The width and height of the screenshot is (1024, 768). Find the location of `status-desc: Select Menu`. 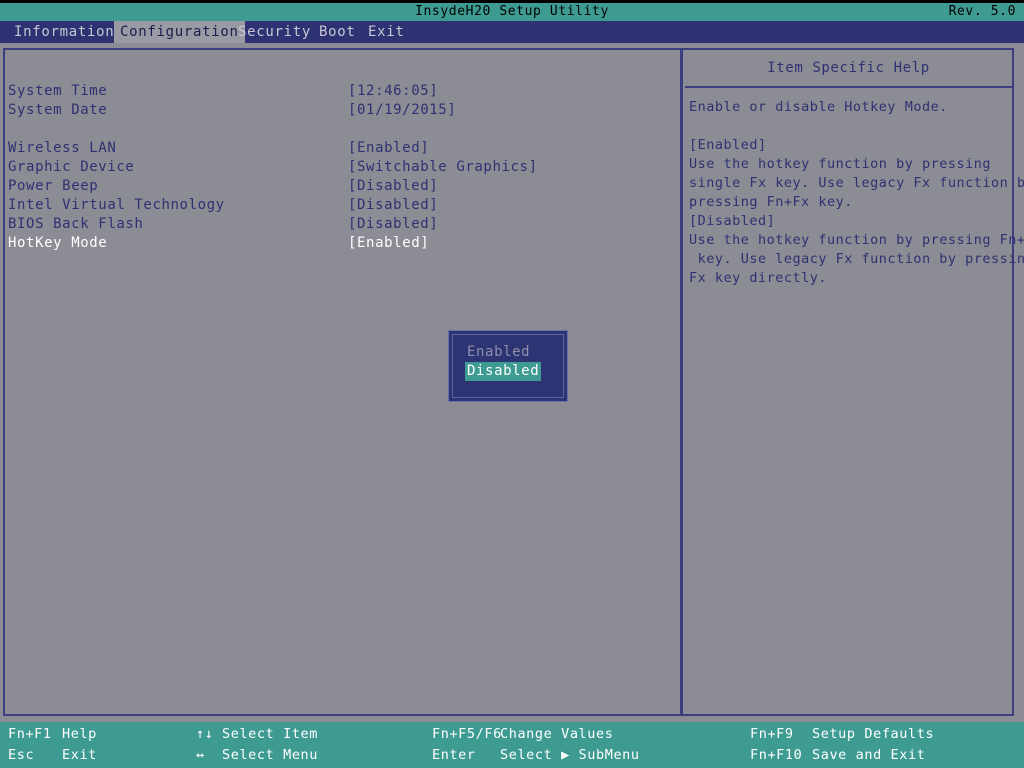

status-desc: Select Menu is located at coordinates (270, 755).